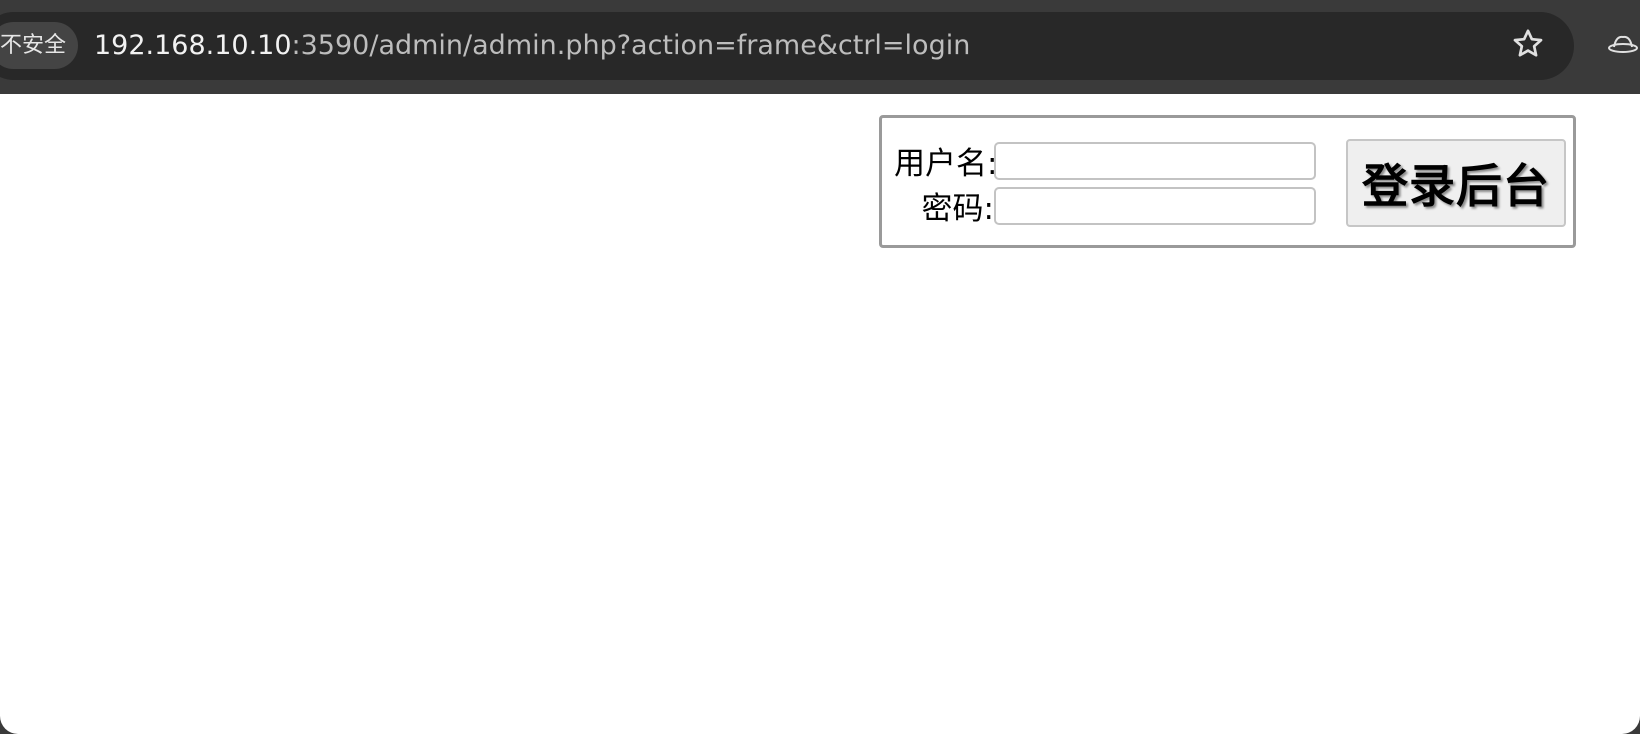  I want to click on star-icon, so click(1528, 44).